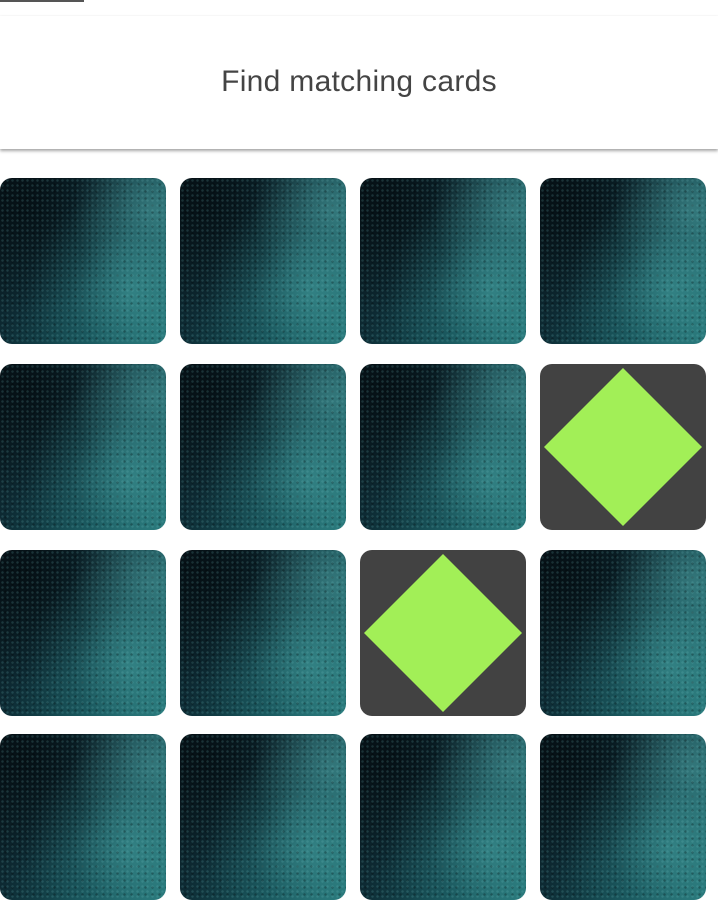  I want to click on page-title: Find matching cards, so click(359, 81).